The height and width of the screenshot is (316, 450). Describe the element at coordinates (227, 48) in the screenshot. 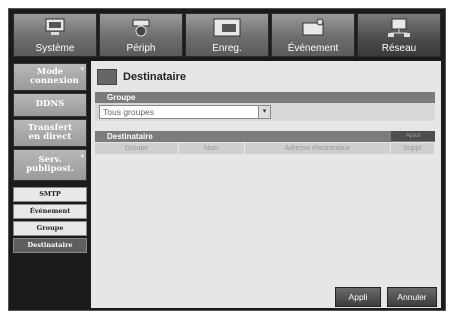

I see `tab-label: Enreg.` at that location.